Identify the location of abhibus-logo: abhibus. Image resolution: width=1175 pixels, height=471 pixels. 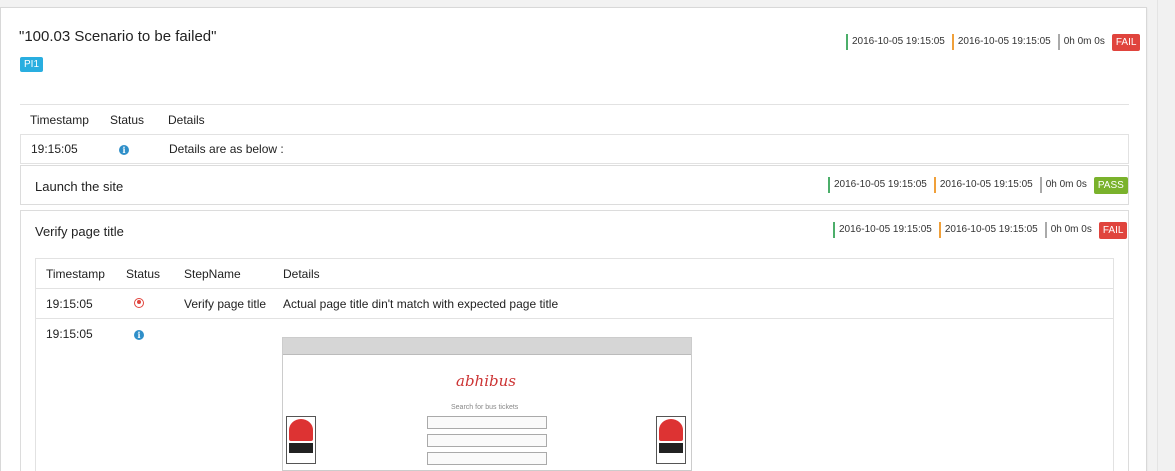
(486, 381).